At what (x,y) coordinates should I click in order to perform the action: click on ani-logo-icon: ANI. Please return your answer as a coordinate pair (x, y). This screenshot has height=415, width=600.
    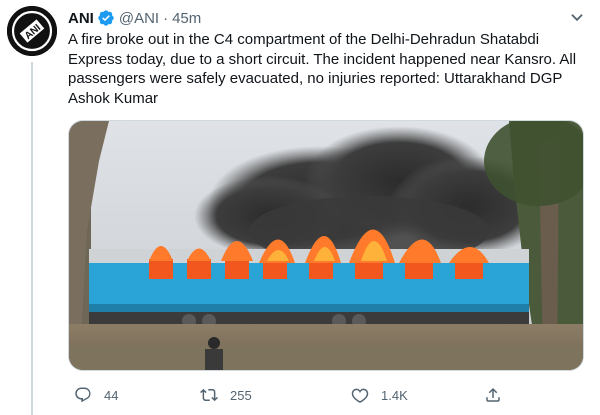
    Looking at the image, I should click on (32, 31).